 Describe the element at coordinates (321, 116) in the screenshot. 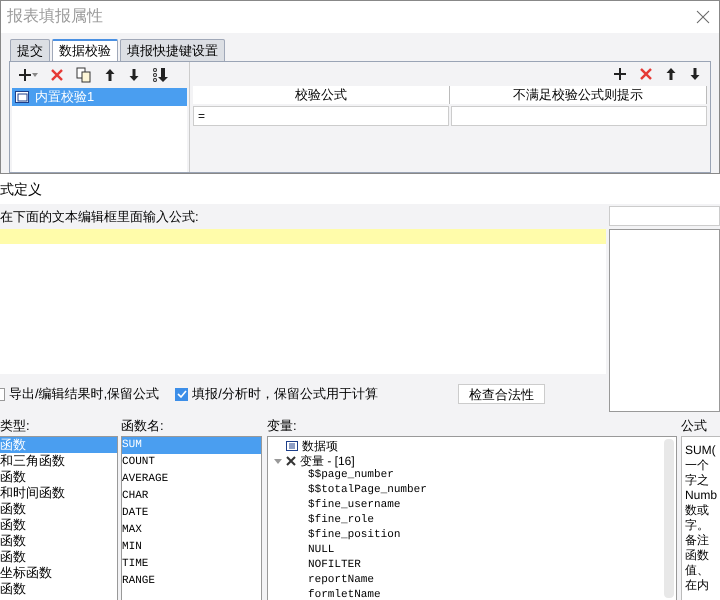

I see `table-cell: =` at that location.